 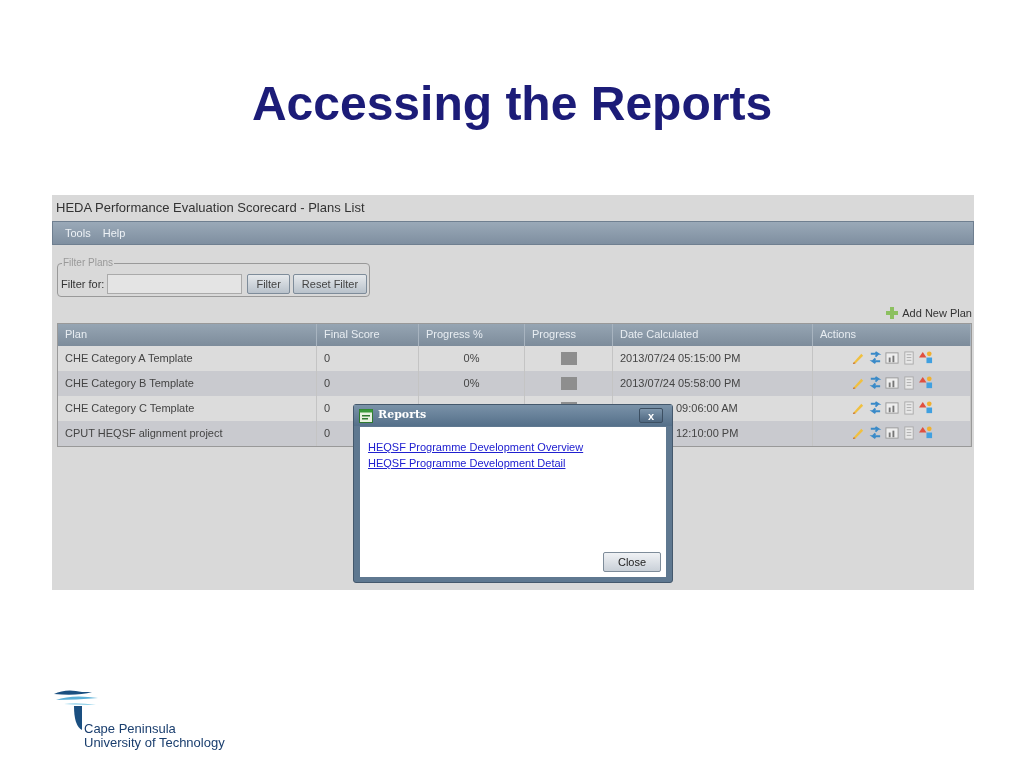 What do you see at coordinates (210, 208) in the screenshot?
I see `window-title: HEDA Performance Evaluation Scorecard - Plans List` at bounding box center [210, 208].